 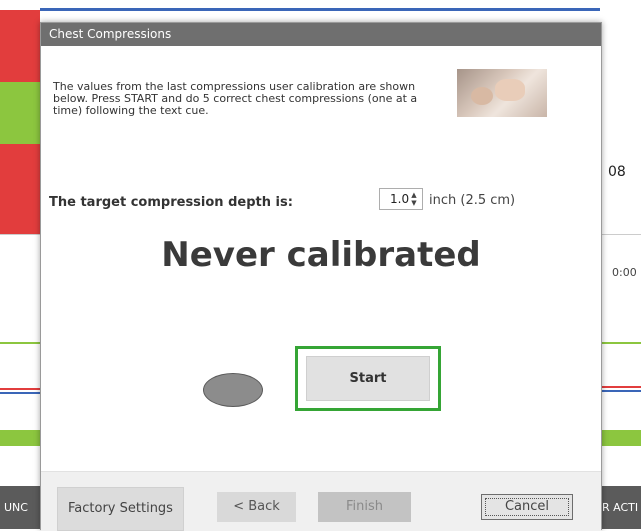 I want to click on photo-head, so click(x=482, y=96).